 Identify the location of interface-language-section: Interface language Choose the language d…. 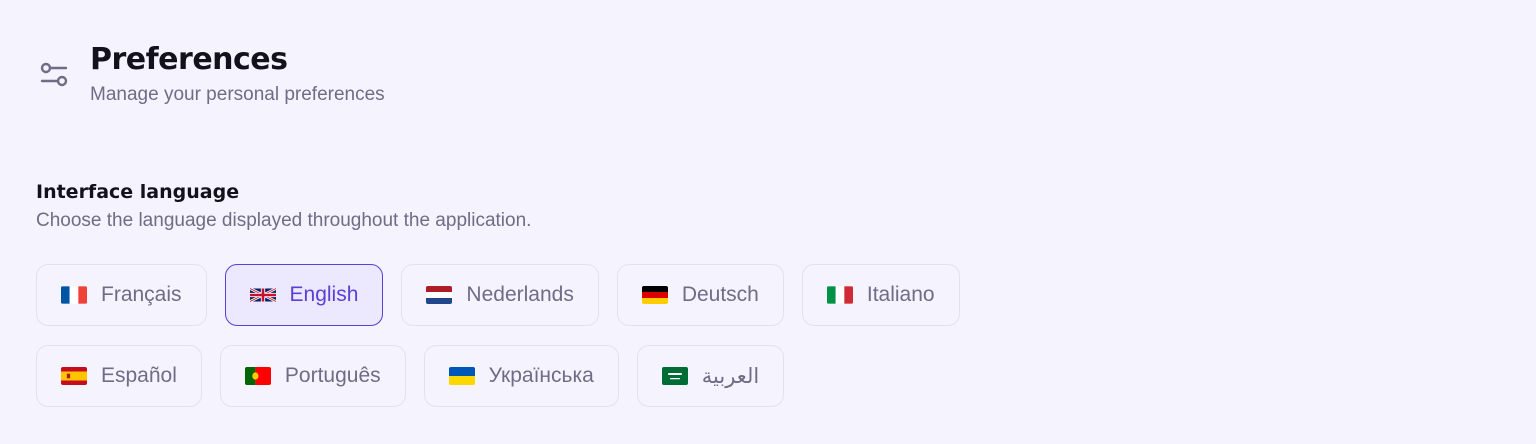
(283, 204).